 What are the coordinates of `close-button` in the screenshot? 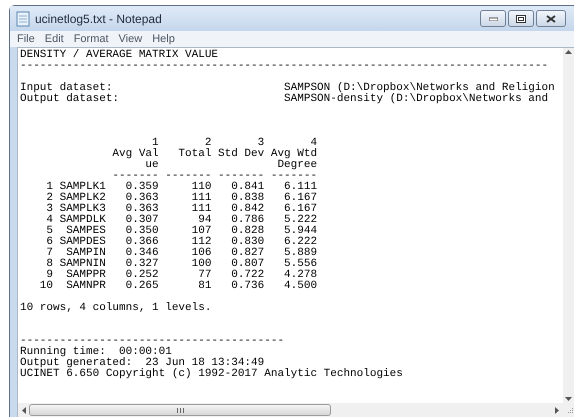 It's located at (551, 18).